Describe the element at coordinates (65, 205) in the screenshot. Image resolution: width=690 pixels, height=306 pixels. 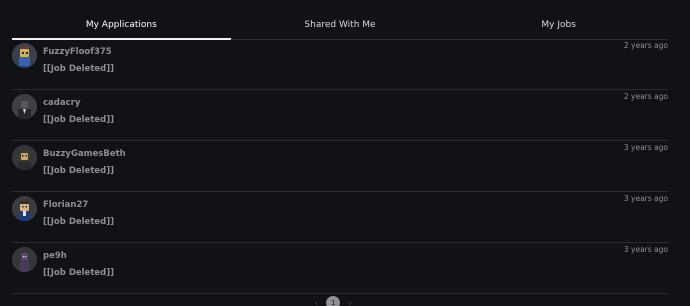
I see `username: Florian27` at that location.